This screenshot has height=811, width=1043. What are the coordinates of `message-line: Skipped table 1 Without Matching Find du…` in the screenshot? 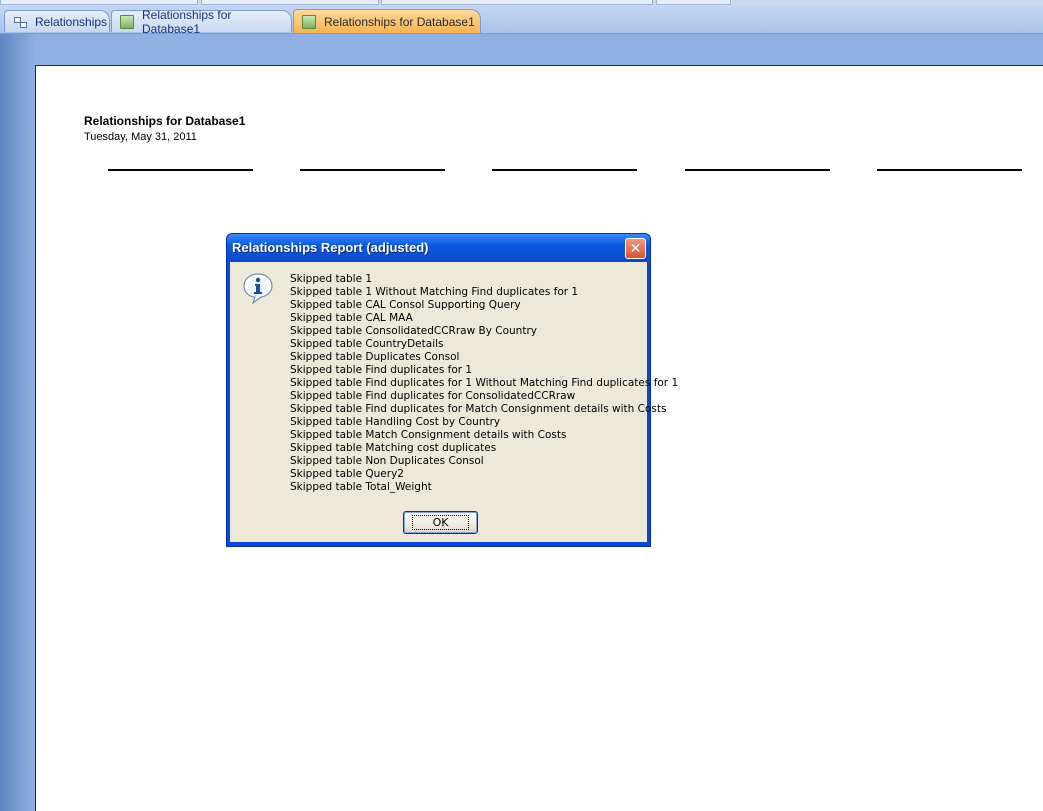 It's located at (434, 292).